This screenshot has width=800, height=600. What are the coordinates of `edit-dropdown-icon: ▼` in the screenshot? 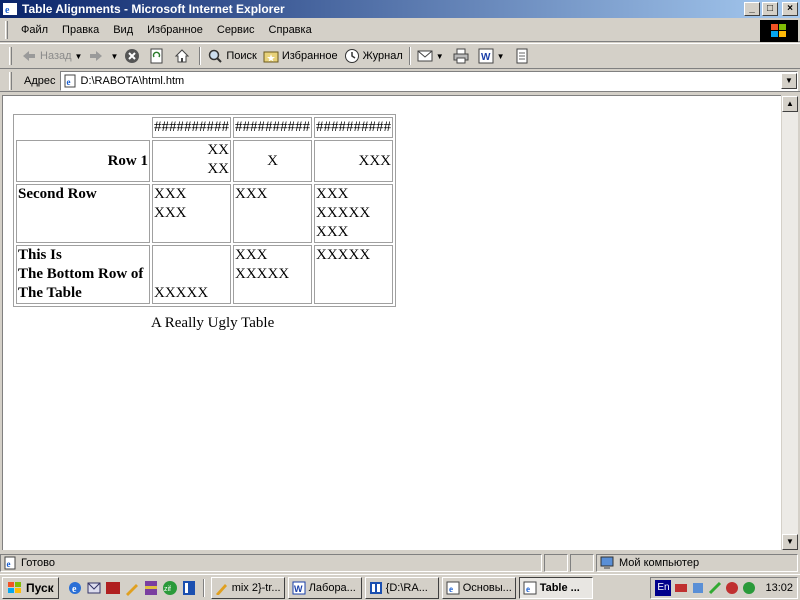 It's located at (500, 56).